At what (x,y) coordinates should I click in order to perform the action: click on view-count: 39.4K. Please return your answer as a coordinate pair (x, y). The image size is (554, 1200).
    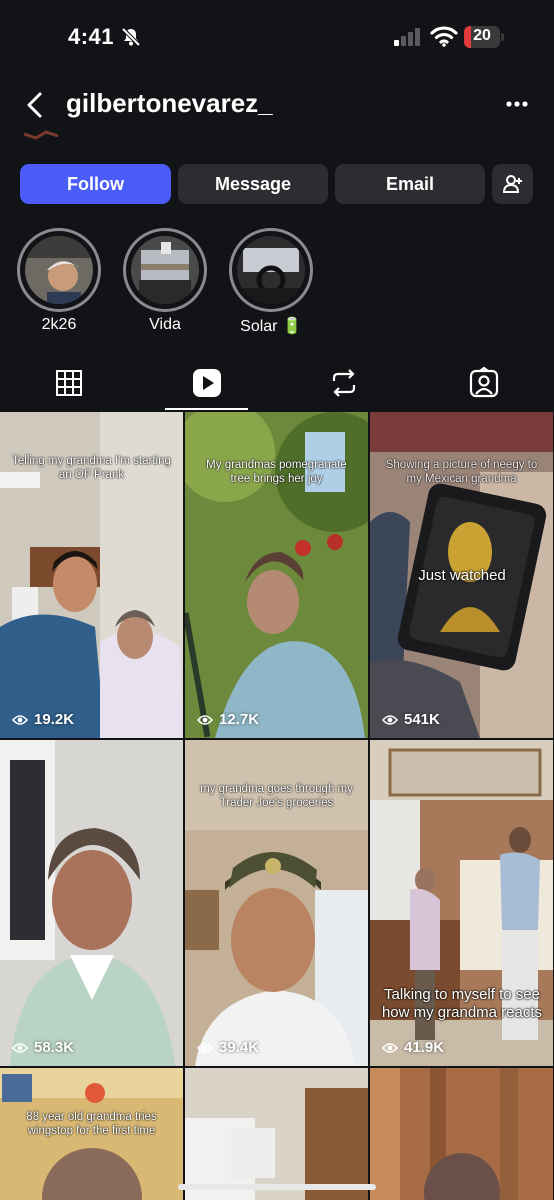
    Looking at the image, I should click on (228, 1047).